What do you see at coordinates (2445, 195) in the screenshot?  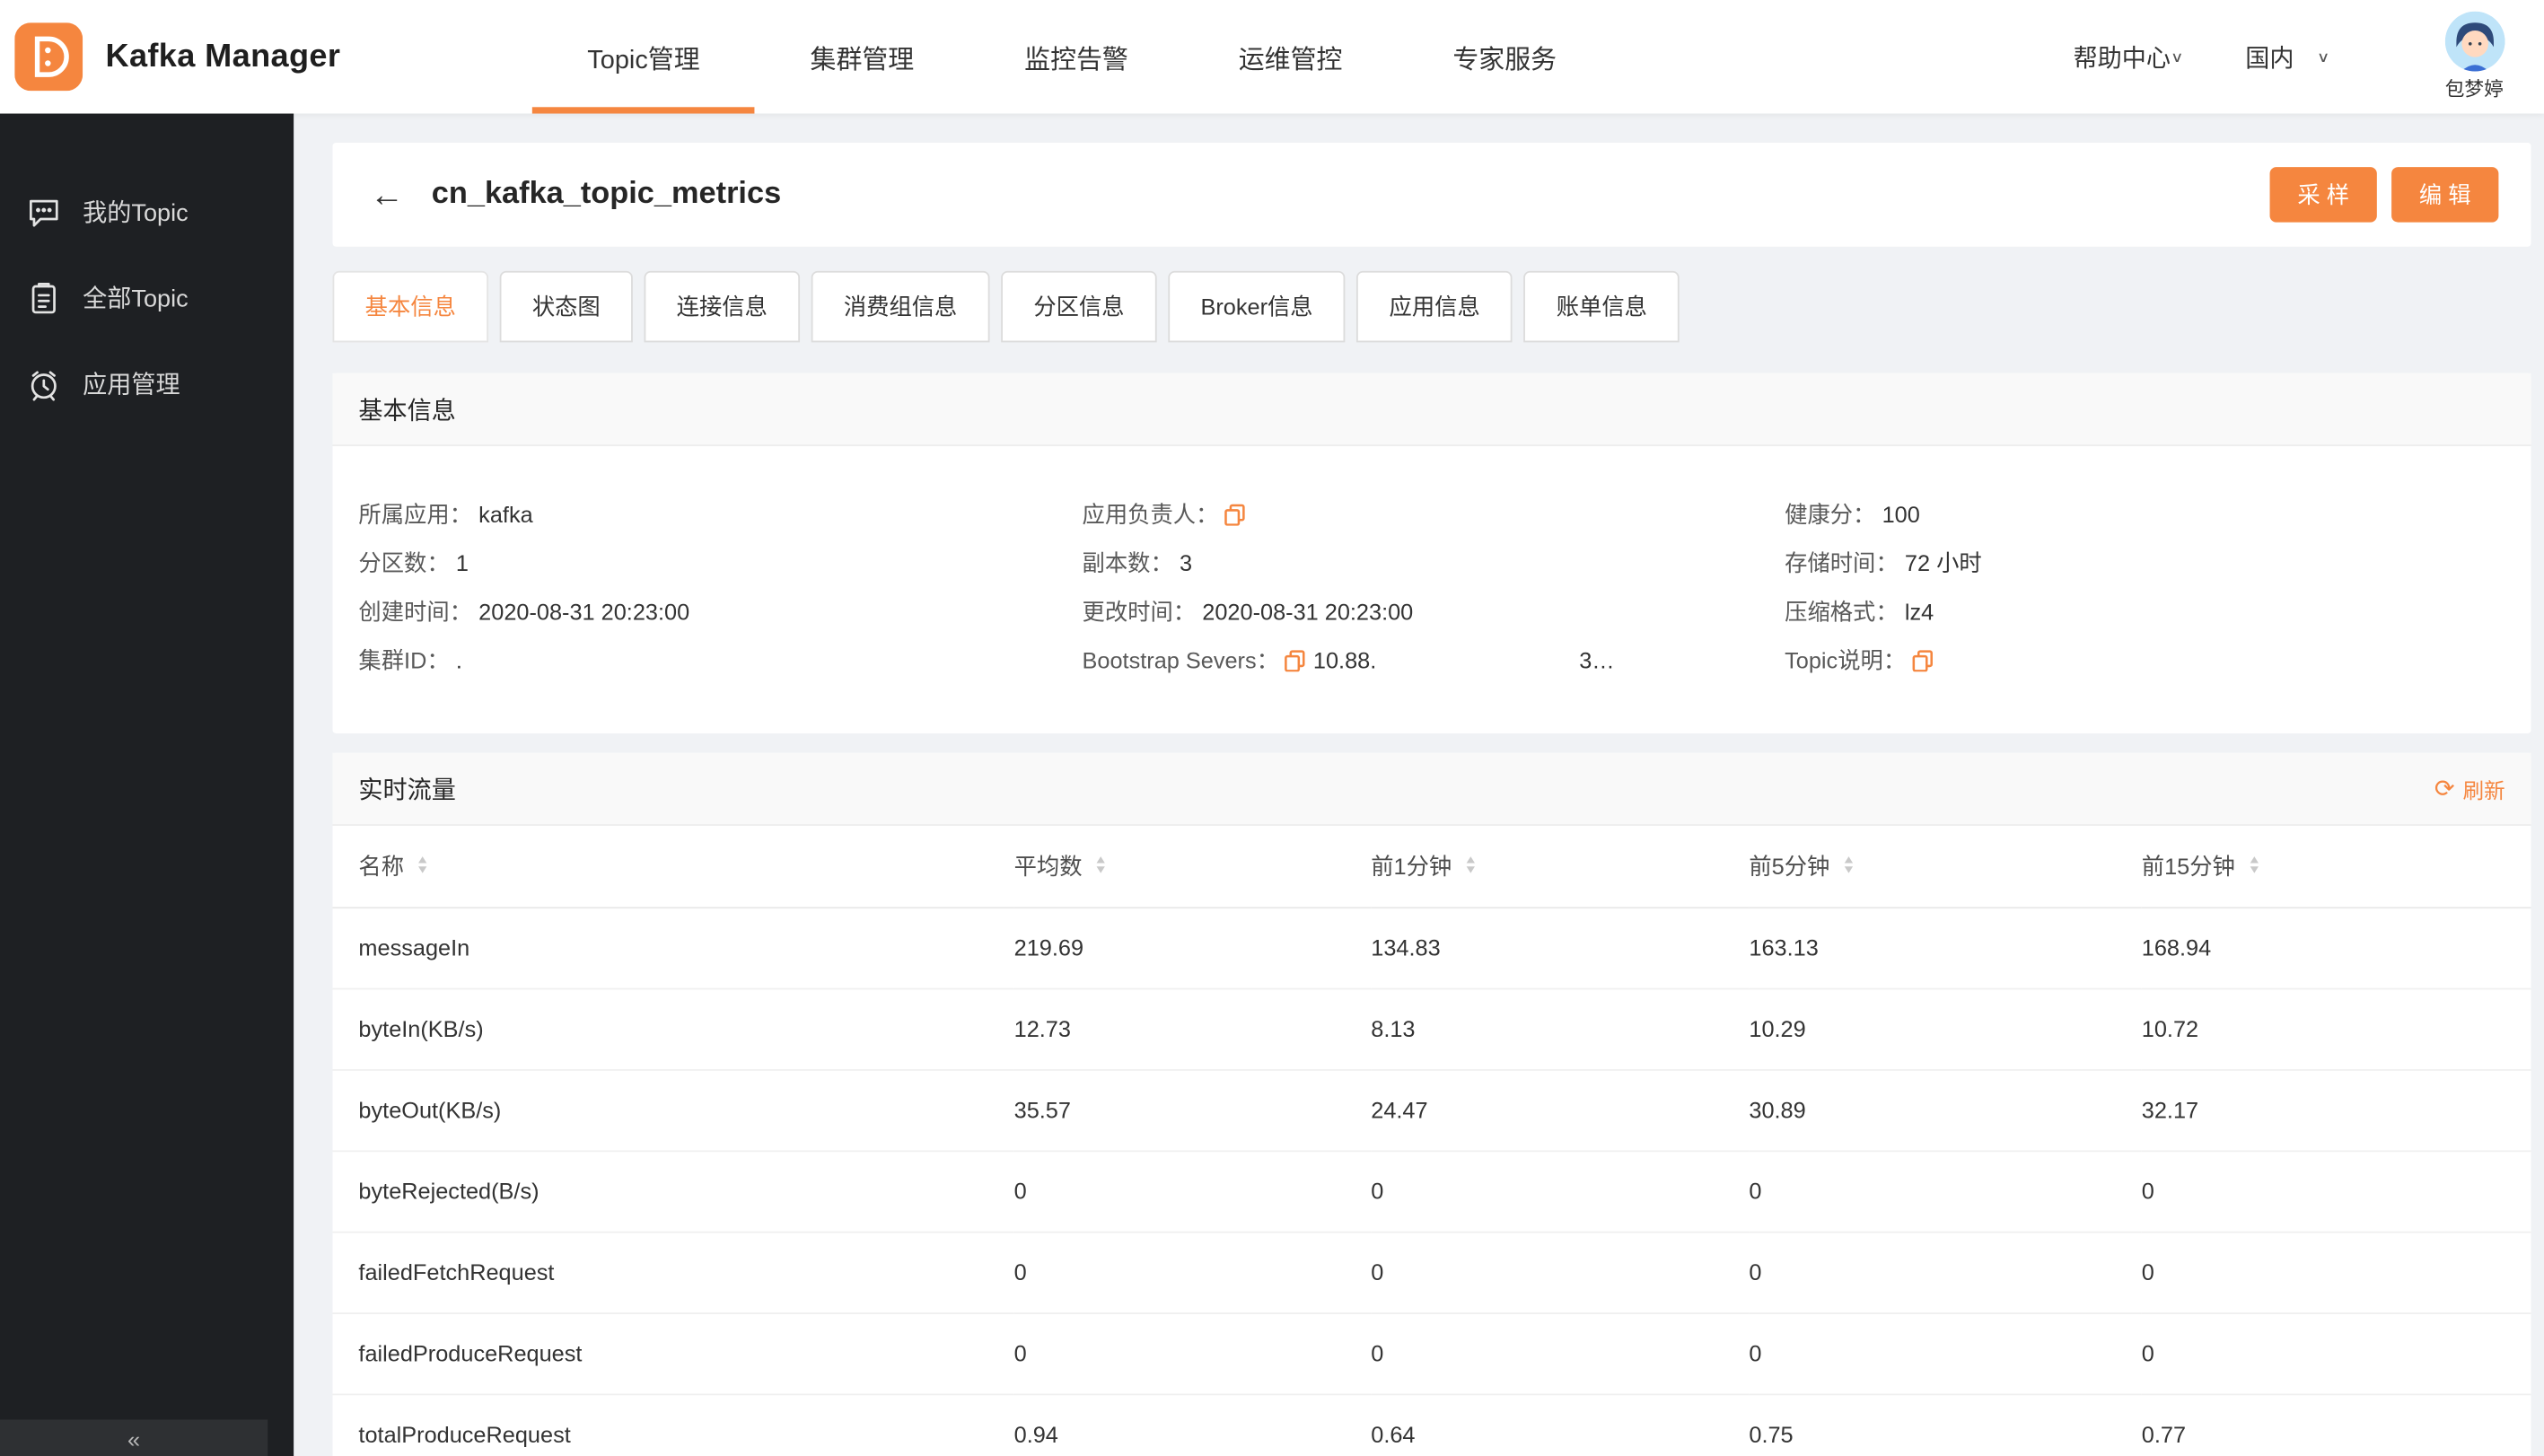 I see `edit-button: 编 辑` at bounding box center [2445, 195].